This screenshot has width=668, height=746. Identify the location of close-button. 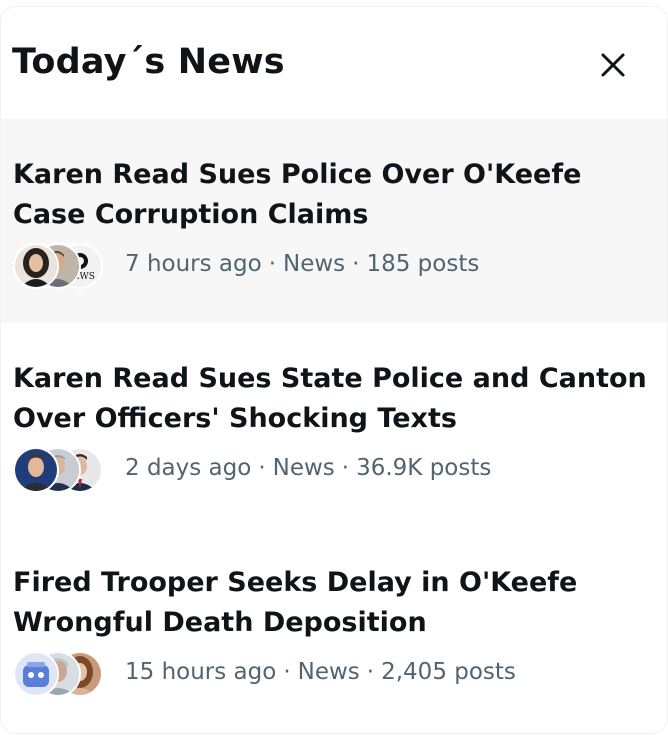
(613, 65).